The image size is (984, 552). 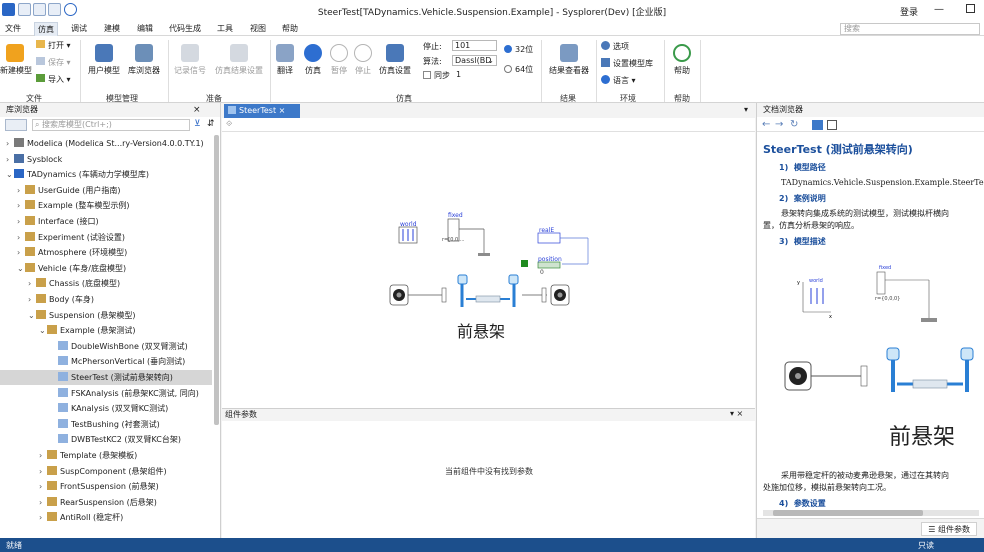 What do you see at coordinates (106, 502) in the screenshot?
I see `tree-item: › RearSuspension (后悬架)` at bounding box center [106, 502].